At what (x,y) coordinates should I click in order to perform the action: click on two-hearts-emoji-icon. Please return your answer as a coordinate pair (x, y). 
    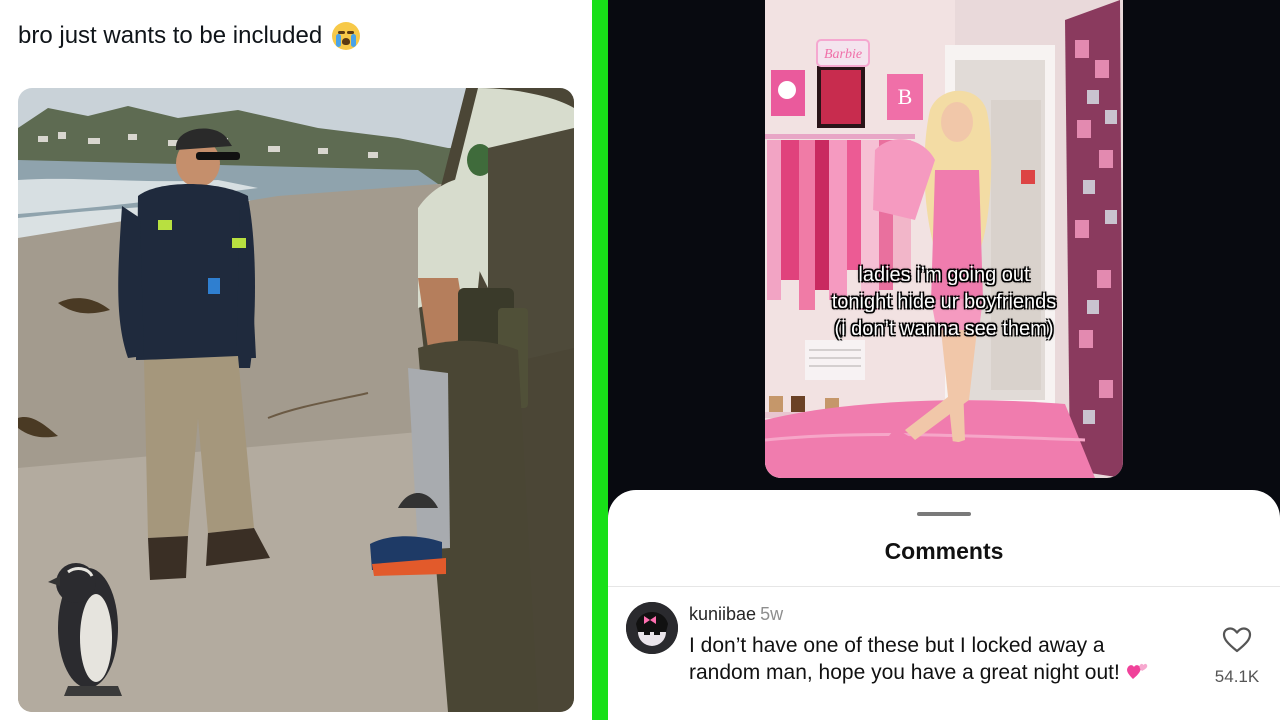
    Looking at the image, I should click on (1137, 671).